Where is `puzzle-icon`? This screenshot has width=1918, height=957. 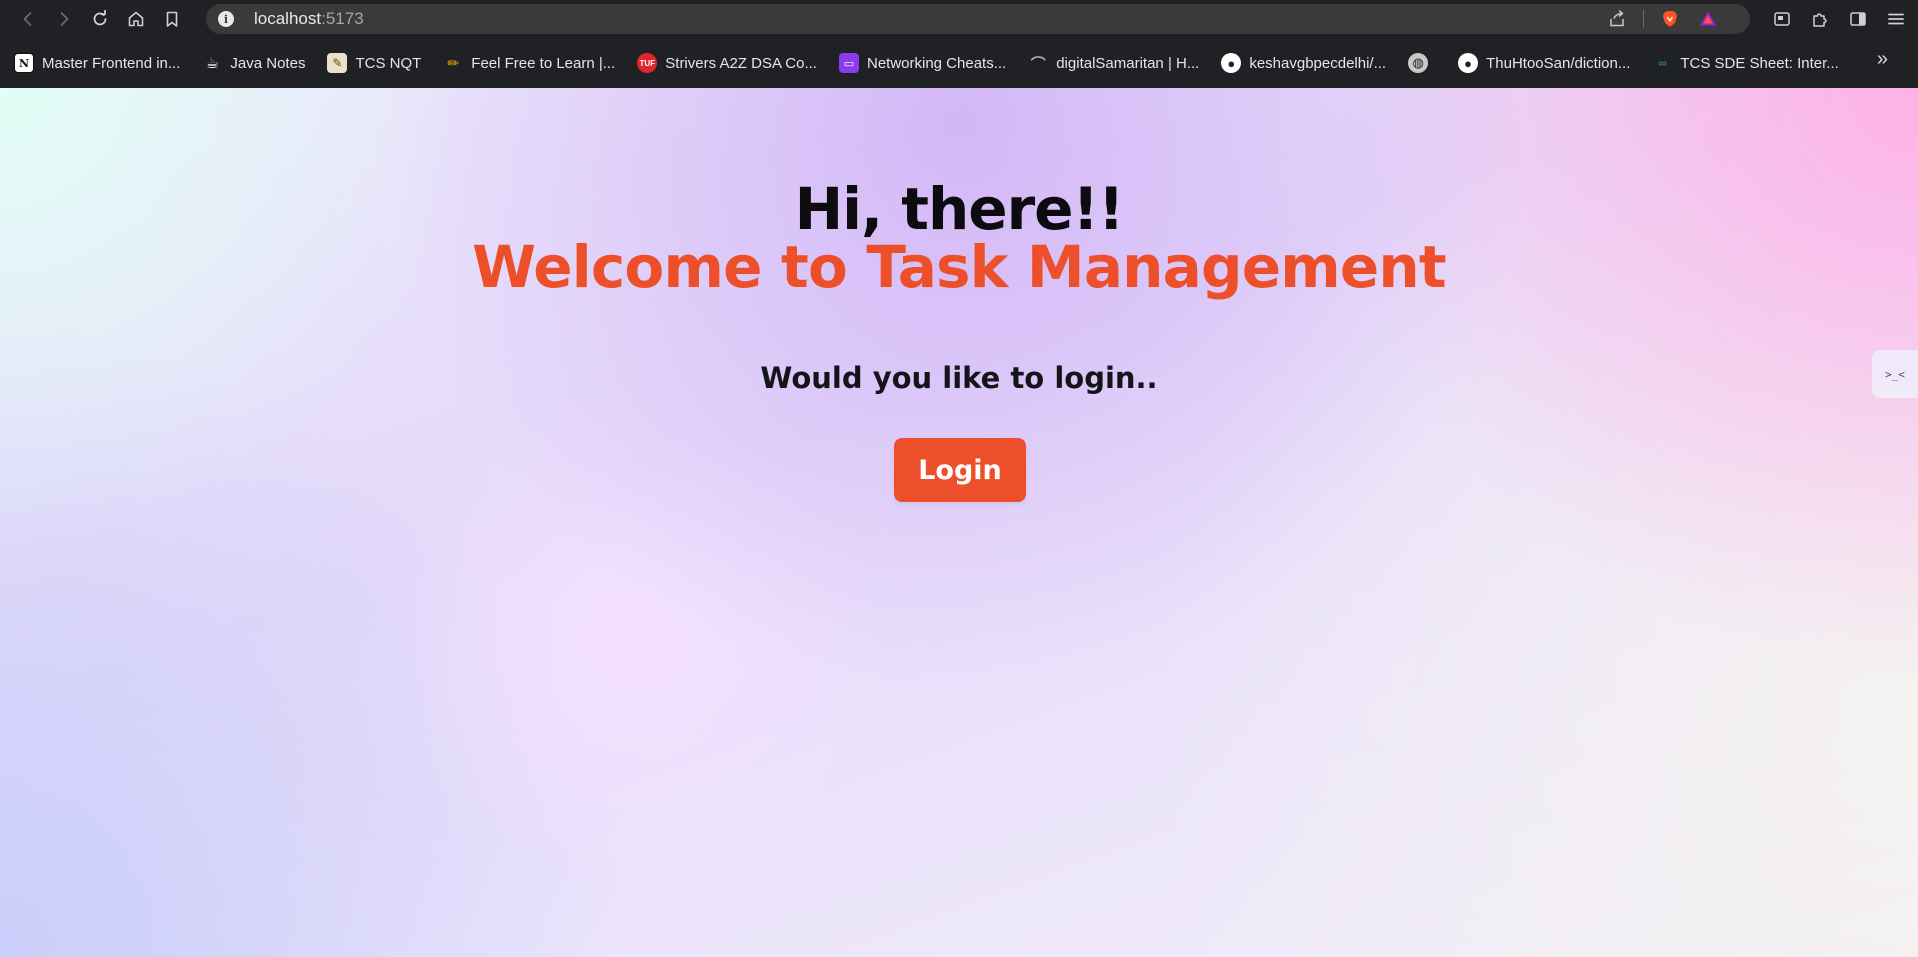
puzzle-icon is located at coordinates (1820, 20).